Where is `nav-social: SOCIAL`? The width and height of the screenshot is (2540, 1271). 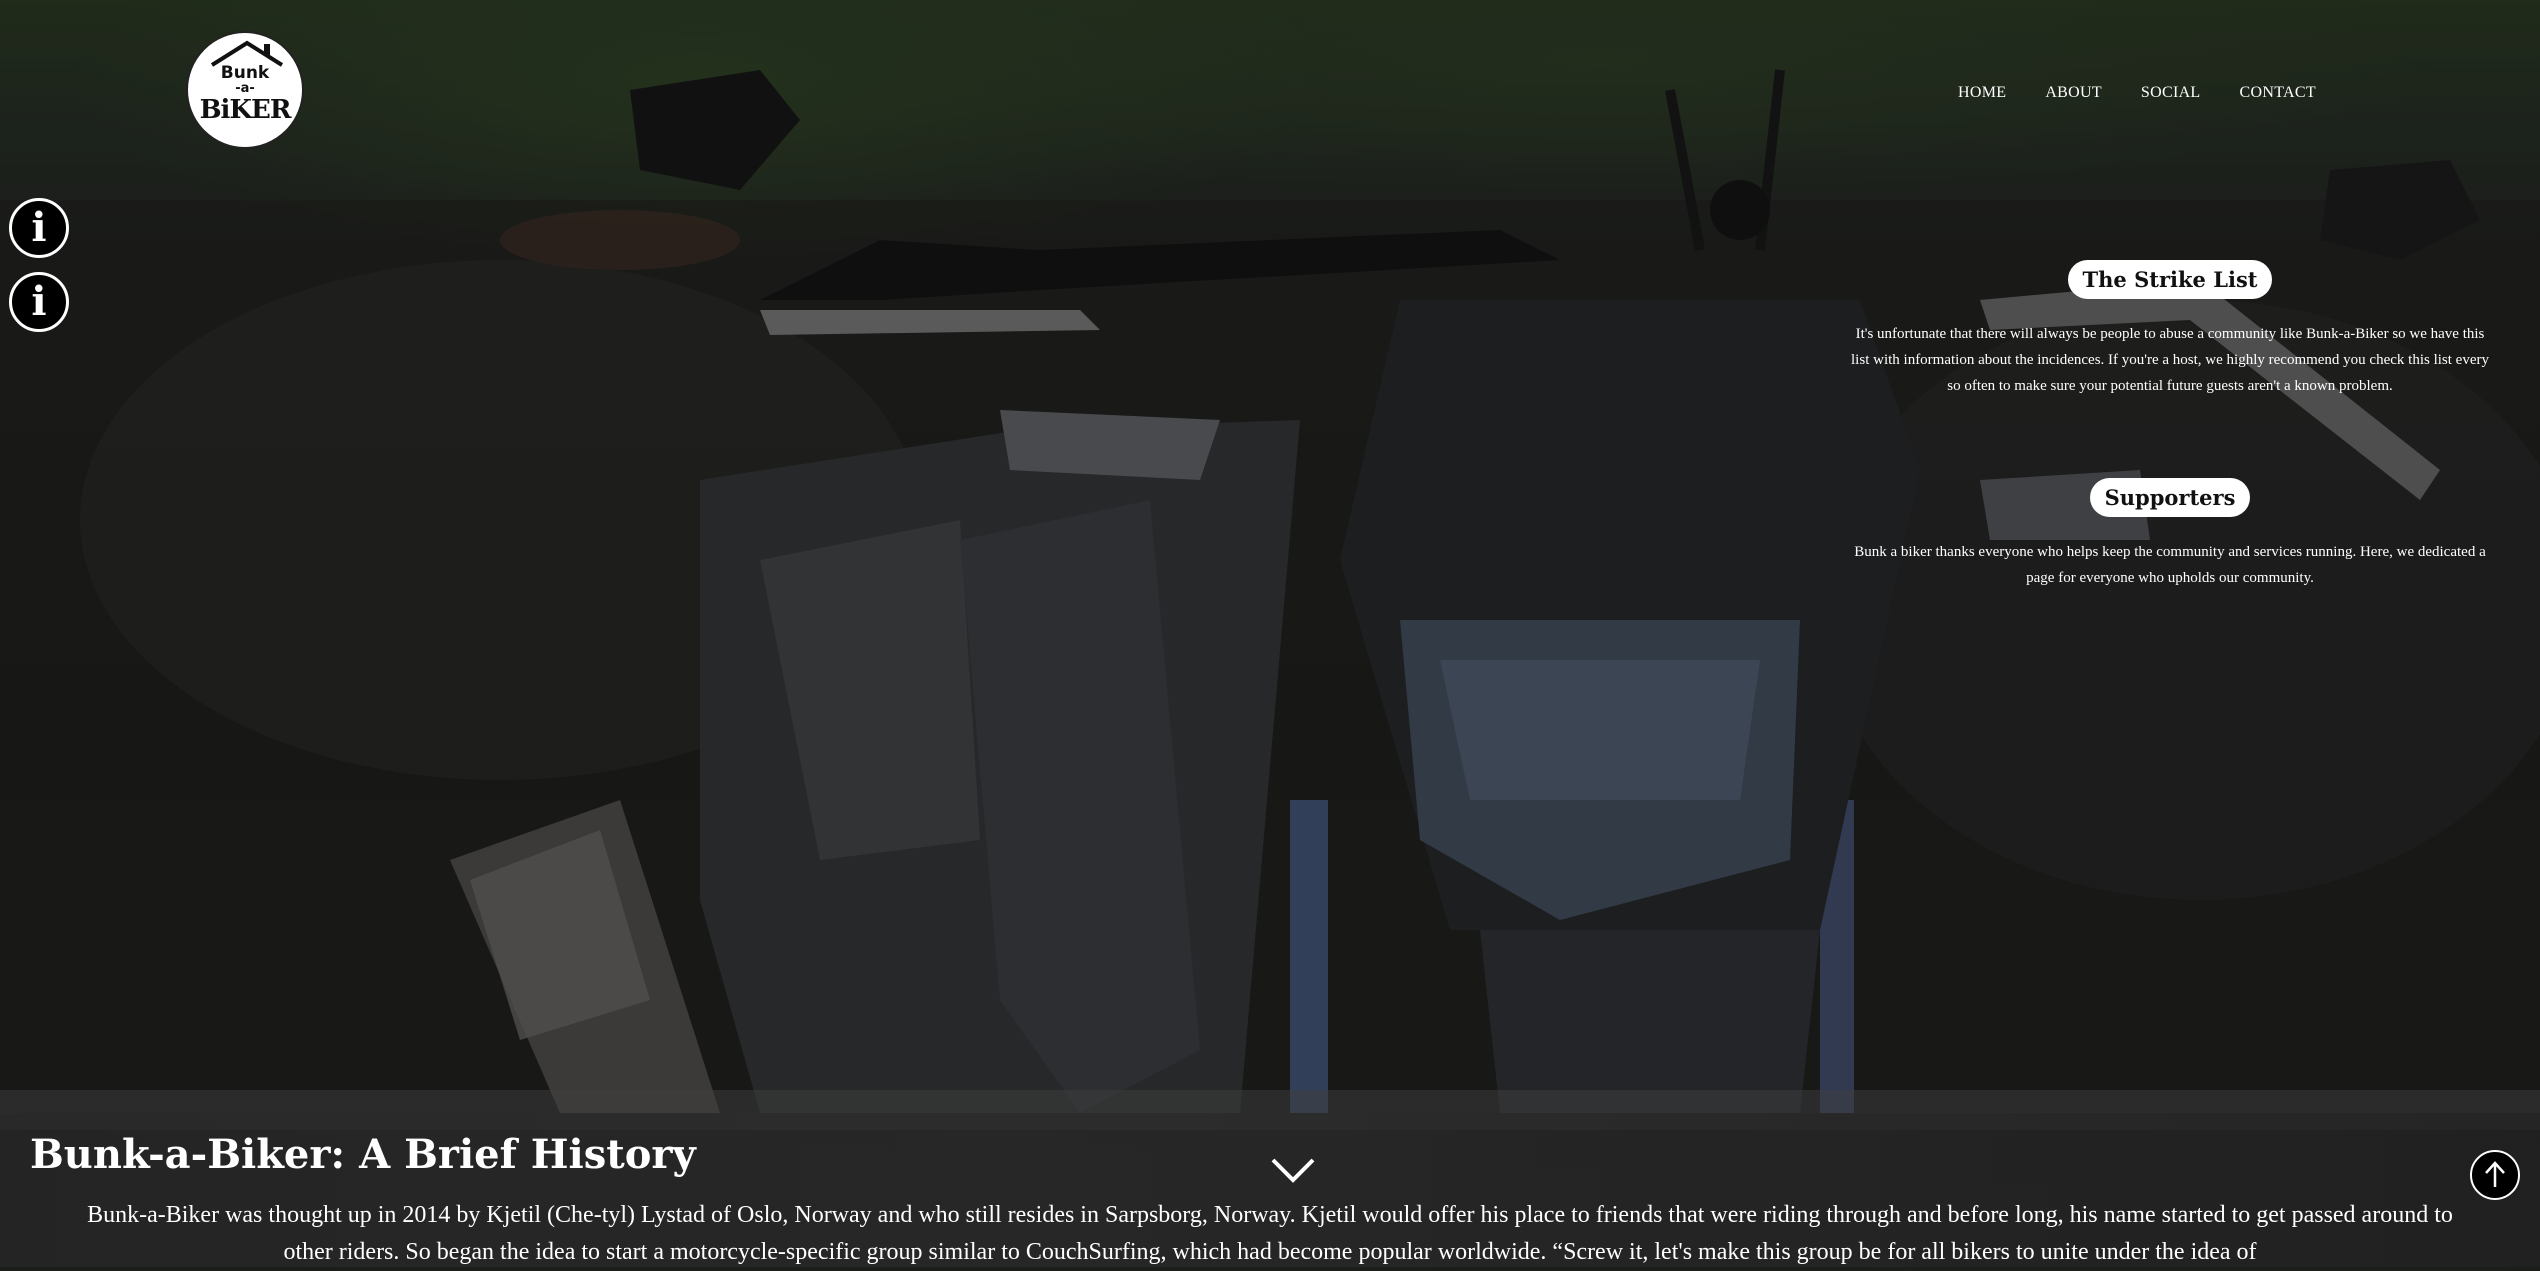 nav-social: SOCIAL is located at coordinates (2171, 93).